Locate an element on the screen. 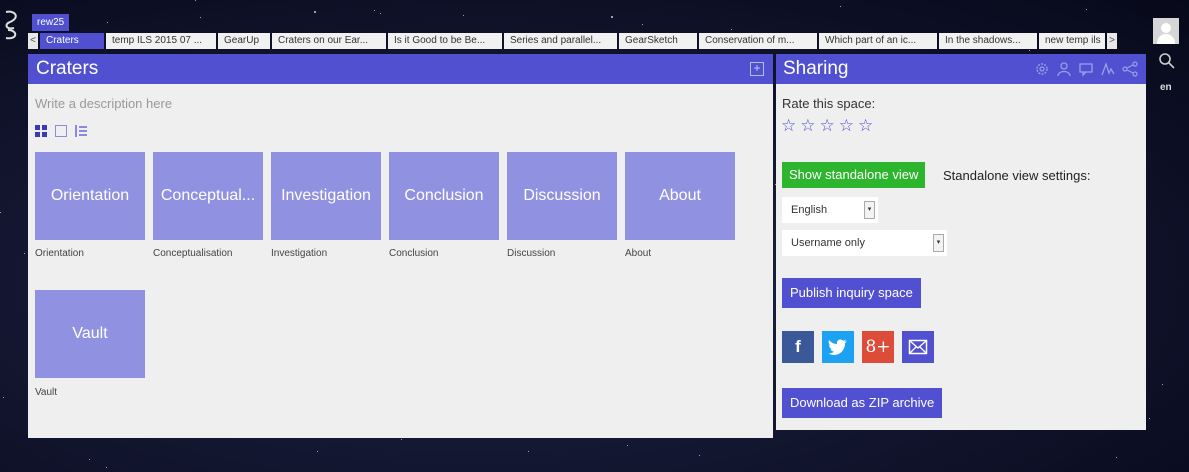 This screenshot has width=1189, height=472. twitter-icon is located at coordinates (838, 347).